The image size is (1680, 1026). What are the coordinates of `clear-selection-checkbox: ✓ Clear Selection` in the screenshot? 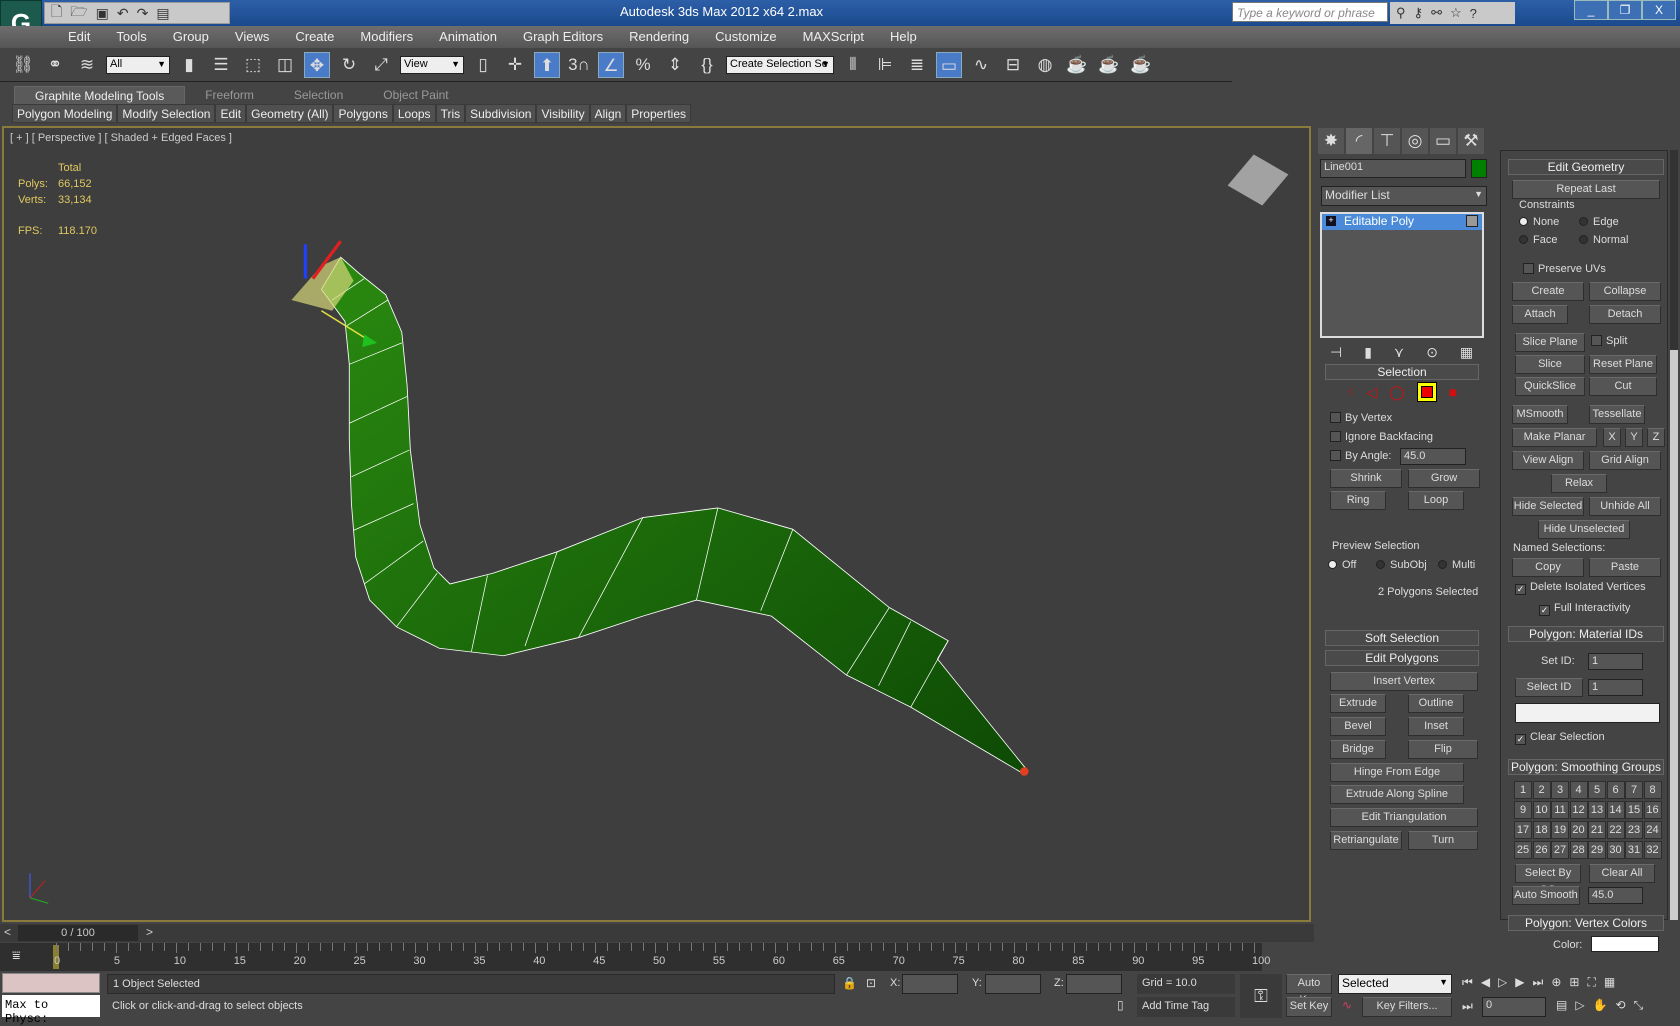 It's located at (1560, 738).